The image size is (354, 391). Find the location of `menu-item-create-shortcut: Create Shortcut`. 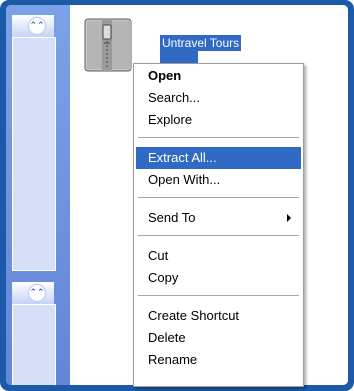

menu-item-create-shortcut: Create Shortcut is located at coordinates (218, 316).